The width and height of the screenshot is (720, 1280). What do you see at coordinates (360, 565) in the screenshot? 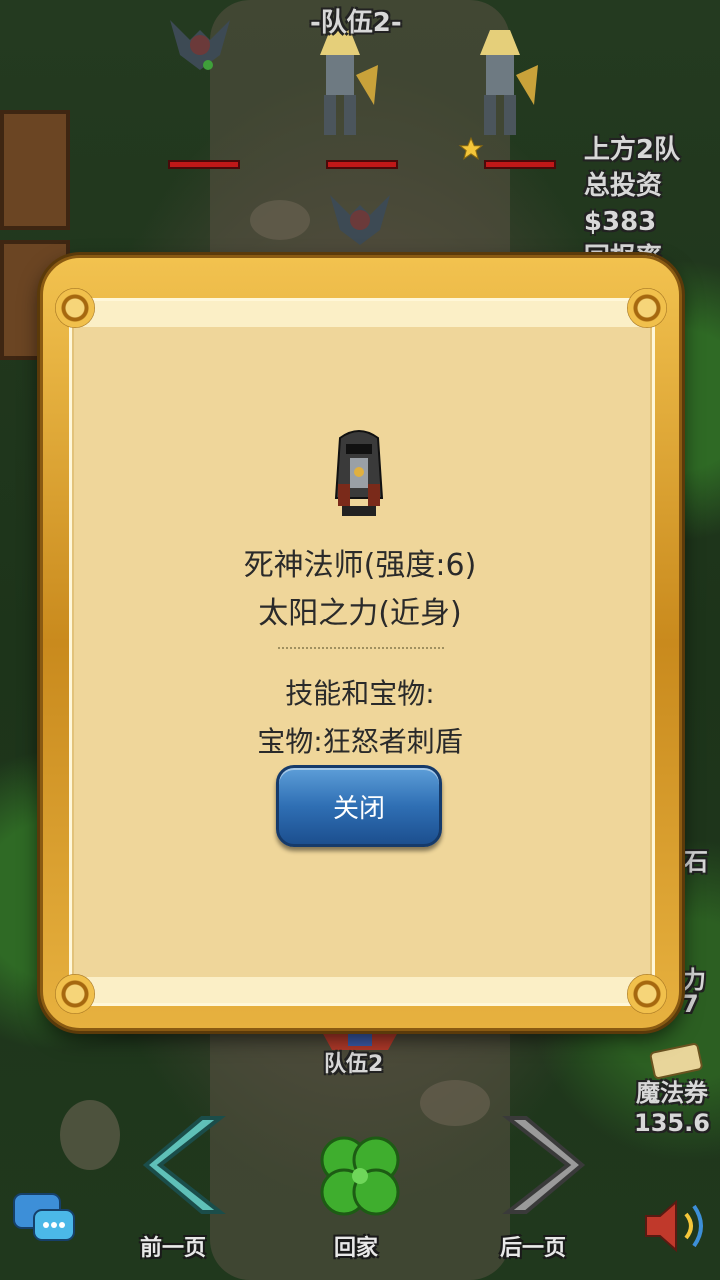
I see `unit-name-strength: 死神法师(强度:6)` at bounding box center [360, 565].